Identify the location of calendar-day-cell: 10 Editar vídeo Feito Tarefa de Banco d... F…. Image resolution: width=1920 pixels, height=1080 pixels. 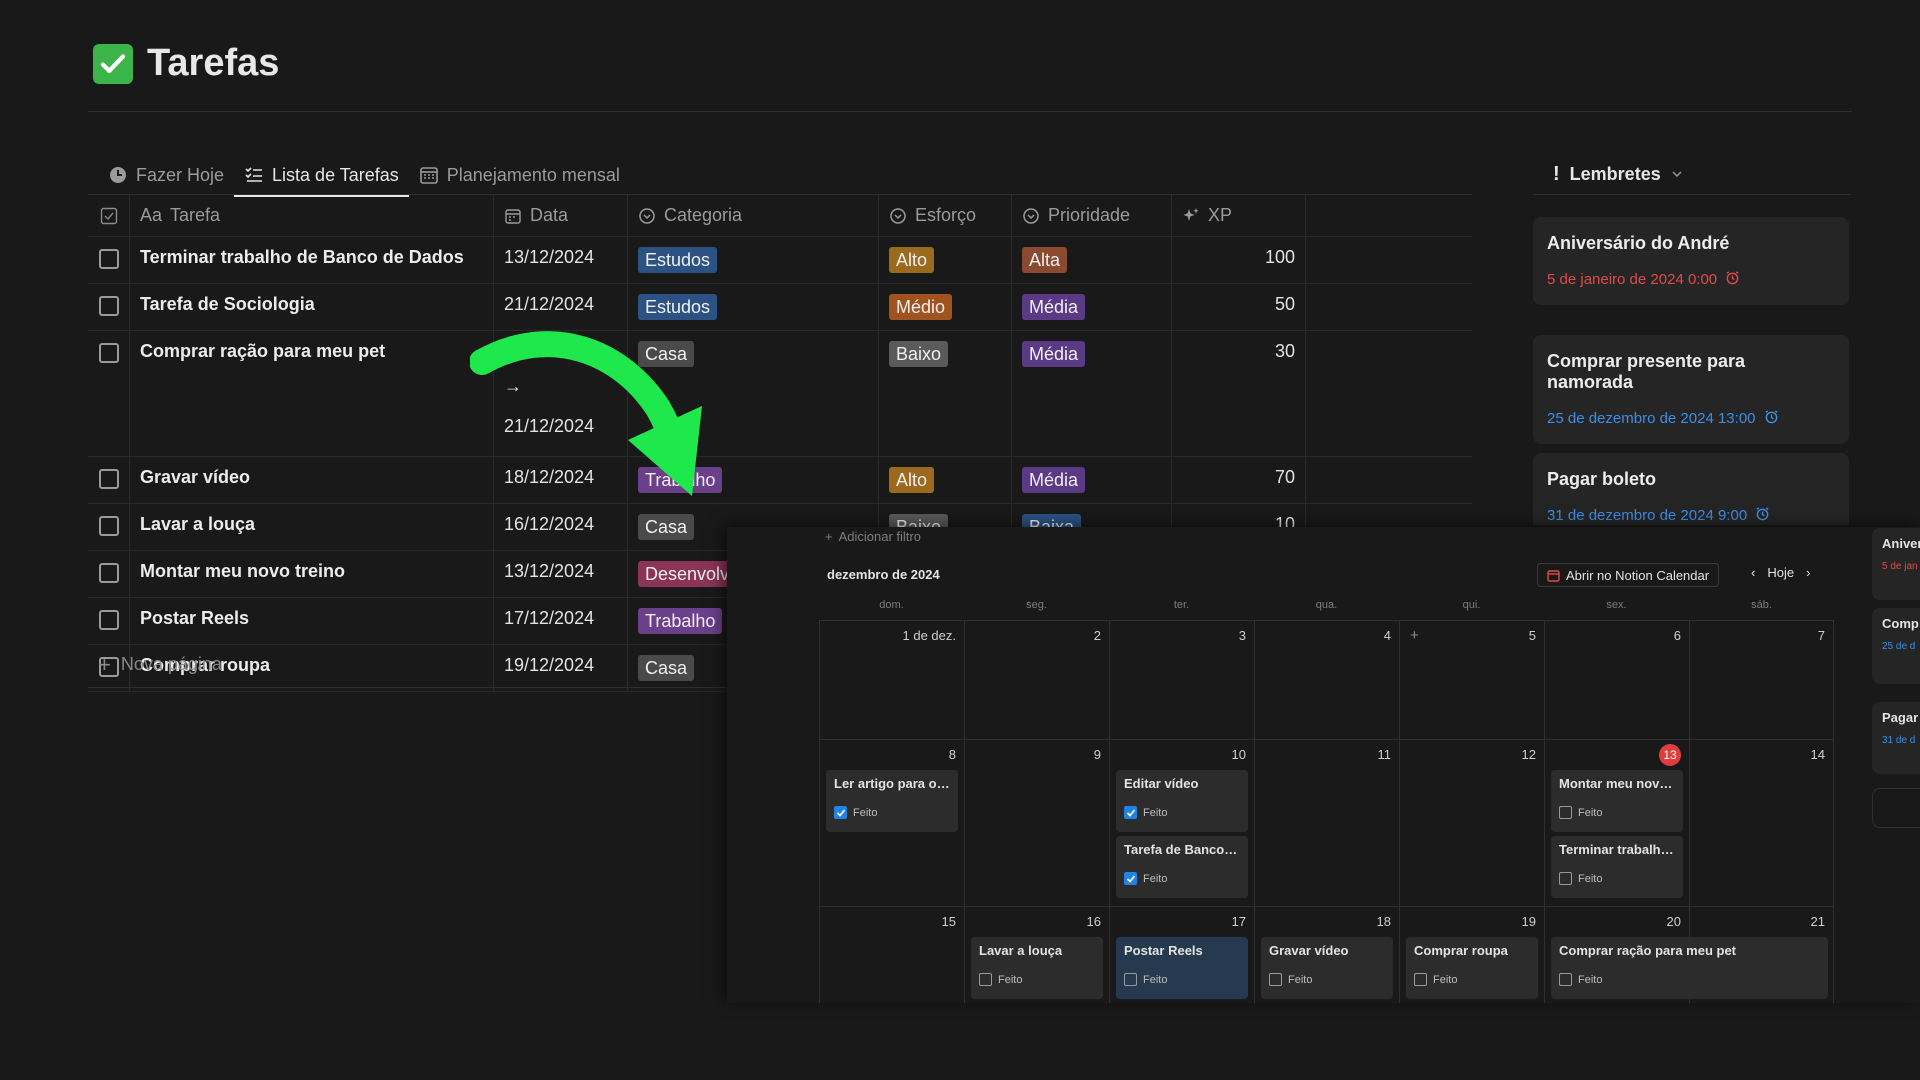
(1181, 823).